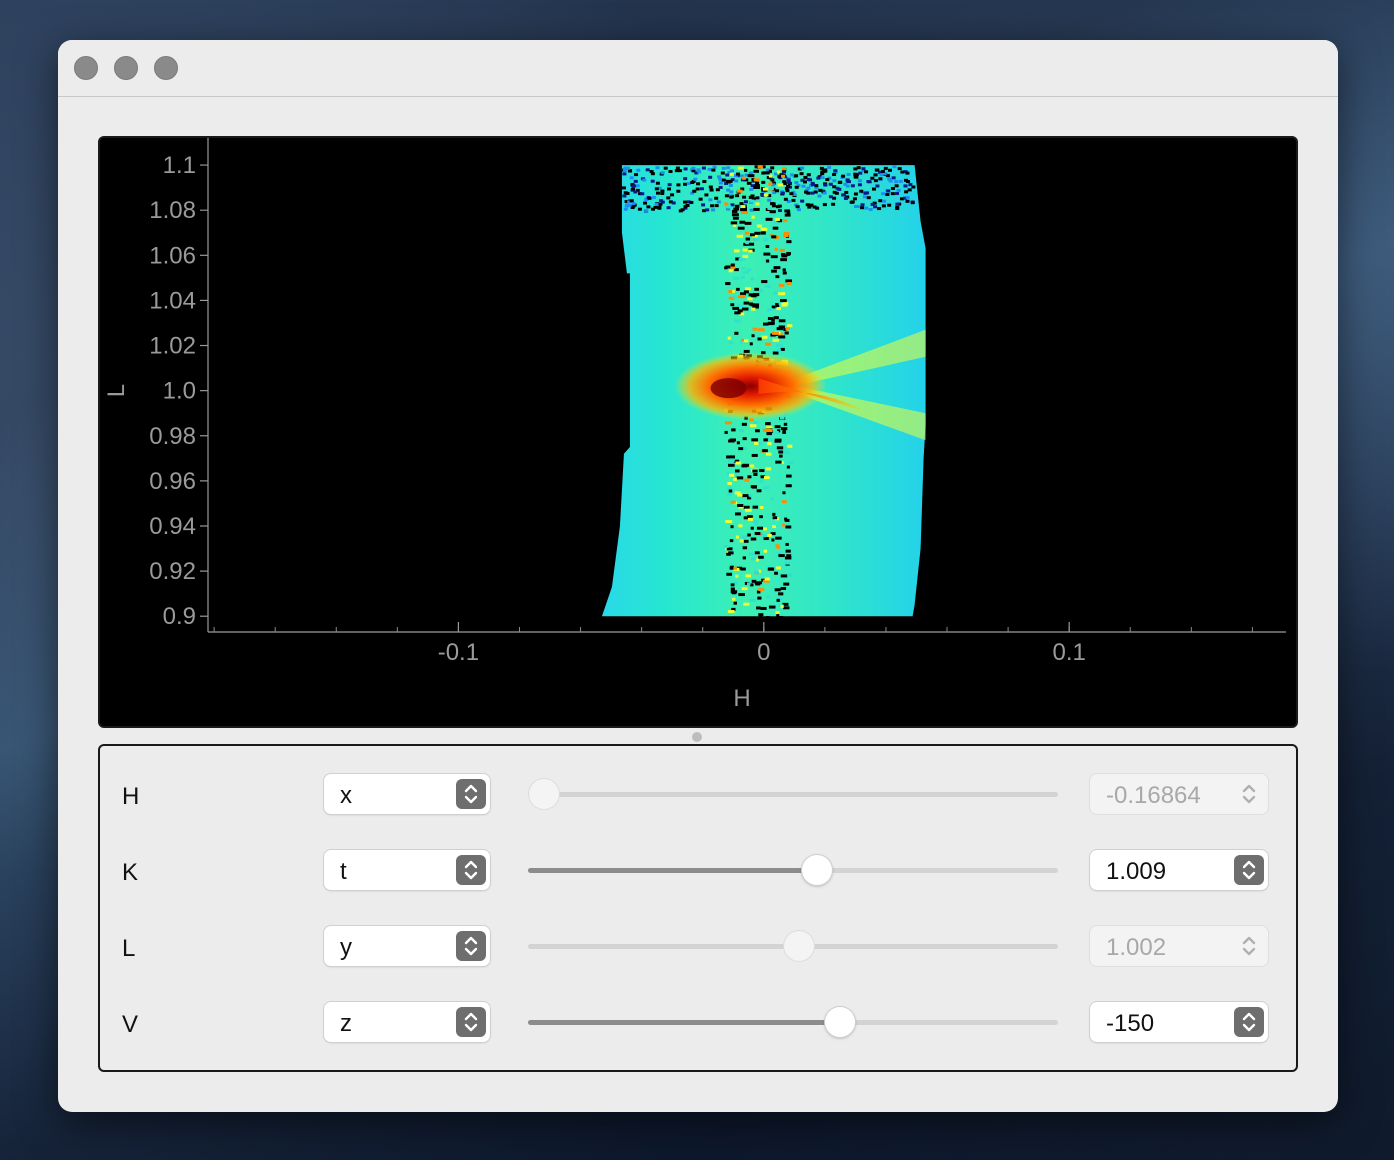 The width and height of the screenshot is (1394, 1160). Describe the element at coordinates (166, 68) in the screenshot. I see `zoom-window-button` at that location.